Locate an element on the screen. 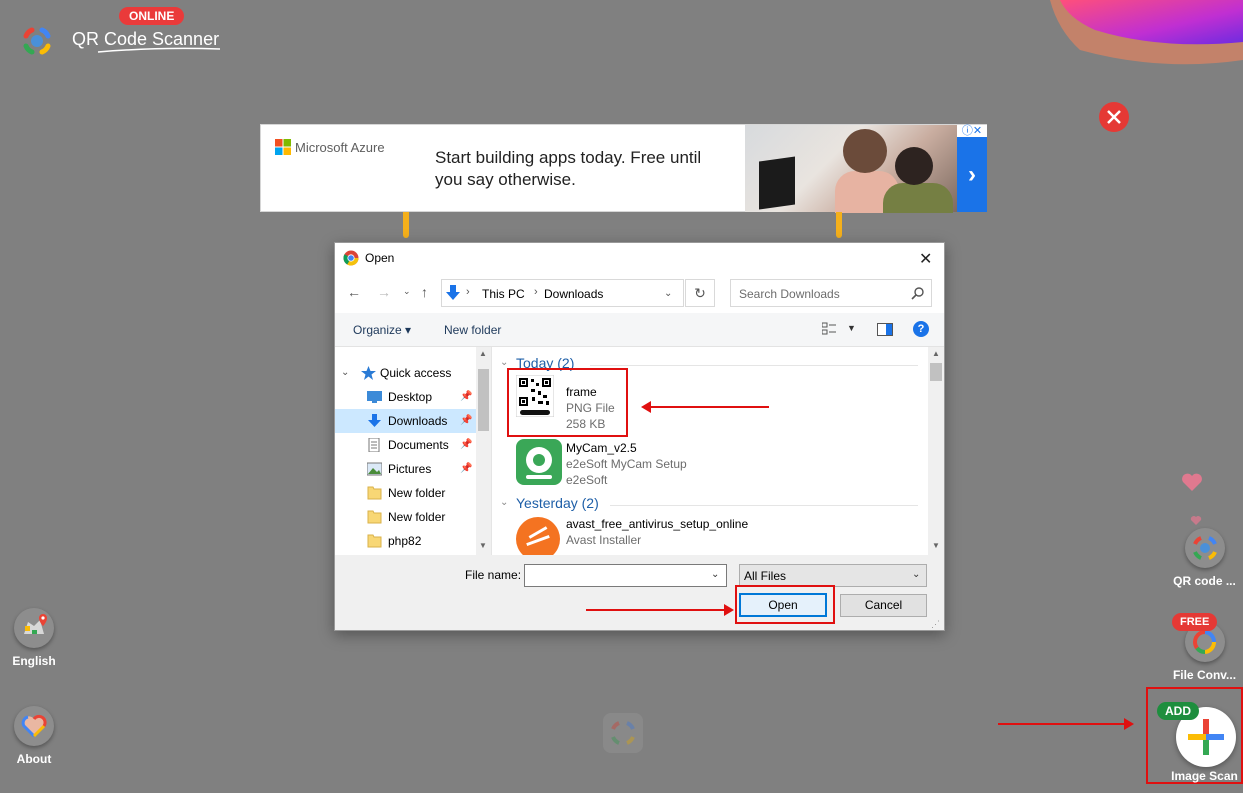  qr-scanner-logo-icon is located at coordinates (37, 41).